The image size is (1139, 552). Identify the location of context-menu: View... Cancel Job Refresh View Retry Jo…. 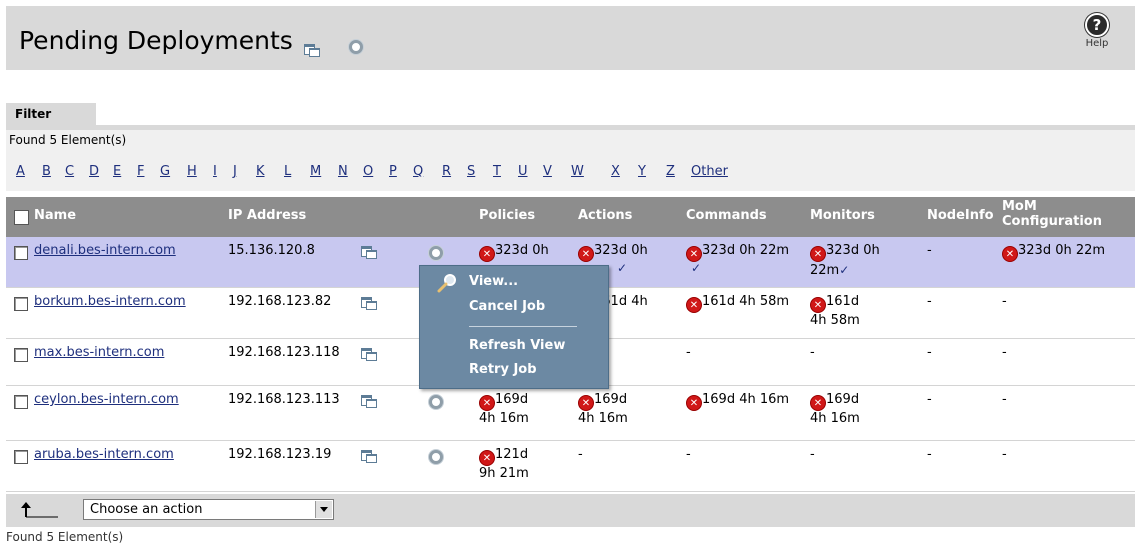
(514, 327).